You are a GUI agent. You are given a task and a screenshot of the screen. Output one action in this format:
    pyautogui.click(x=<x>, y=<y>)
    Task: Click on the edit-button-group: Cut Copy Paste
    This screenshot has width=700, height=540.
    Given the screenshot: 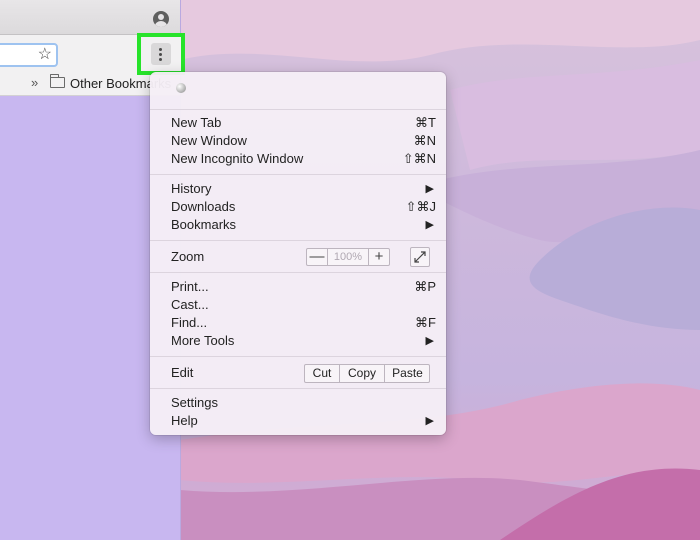 What is the action you would take?
    pyautogui.click(x=367, y=373)
    